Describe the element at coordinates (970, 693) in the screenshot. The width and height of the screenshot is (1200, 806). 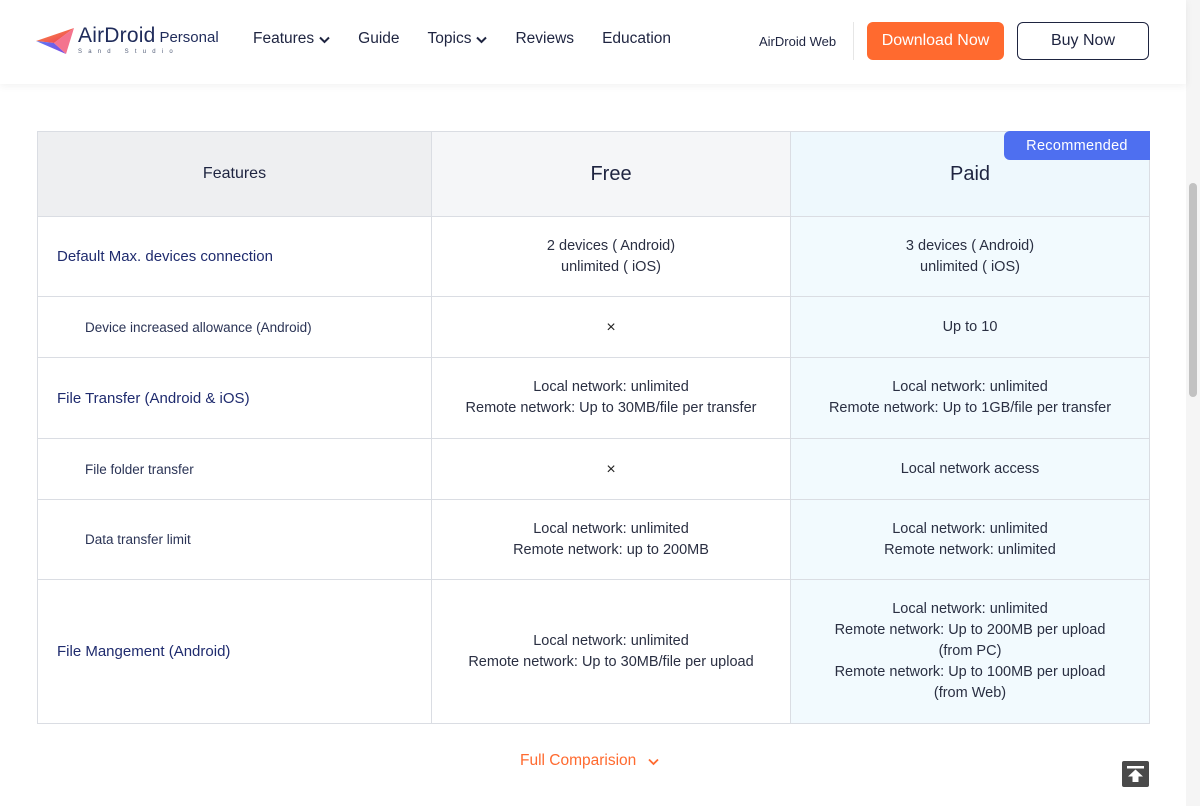
I see `paid-value-line: (from Web)` at that location.